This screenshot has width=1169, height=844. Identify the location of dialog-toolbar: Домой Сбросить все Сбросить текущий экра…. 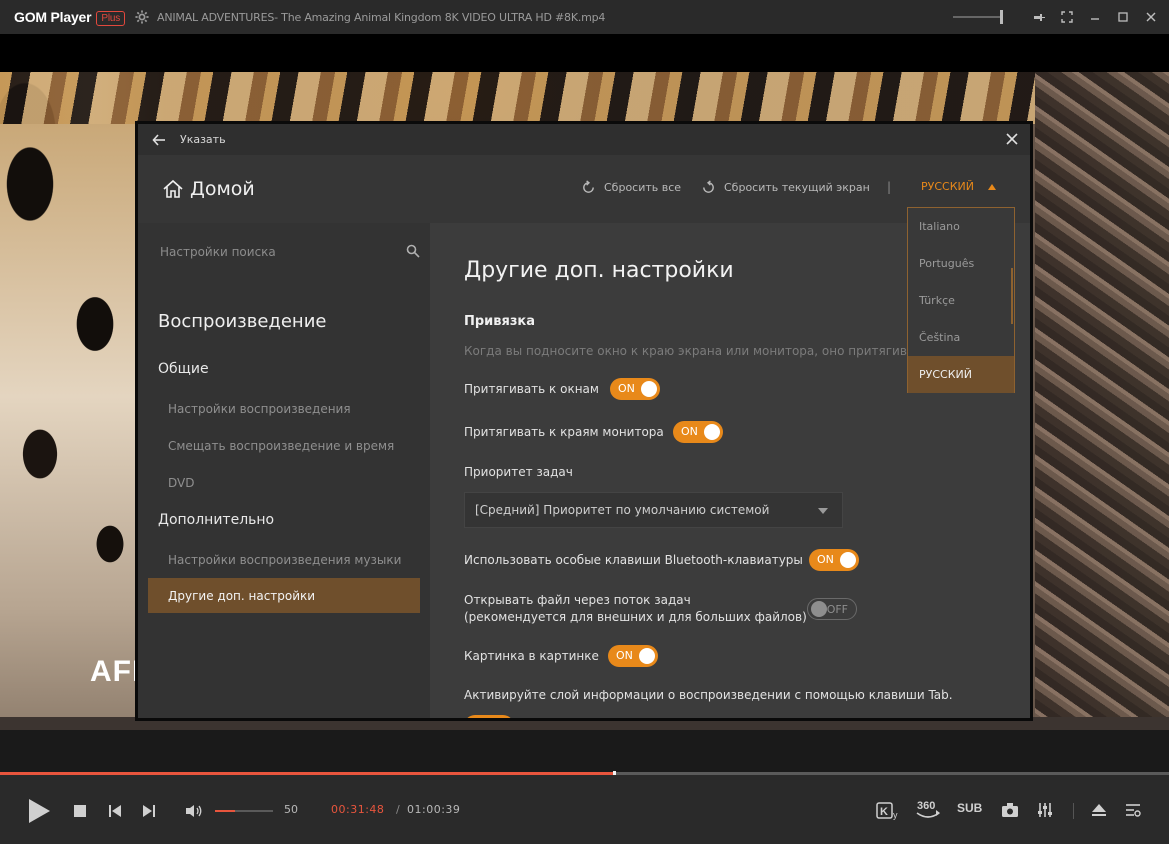
(584, 189).